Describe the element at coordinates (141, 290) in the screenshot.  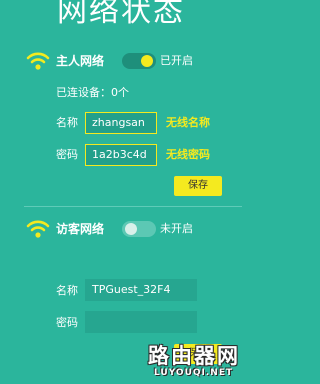
I see `guest-wifi-name-input: TPGuest_32F4` at that location.